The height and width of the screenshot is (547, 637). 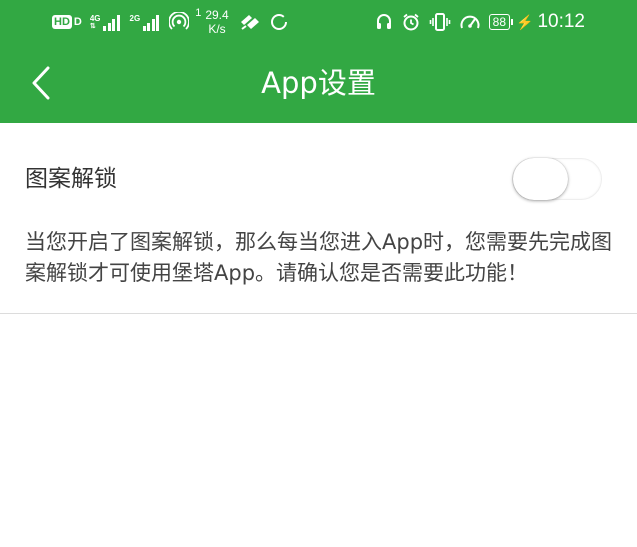 What do you see at coordinates (499, 22) in the screenshot?
I see `battery-icon: 88` at bounding box center [499, 22].